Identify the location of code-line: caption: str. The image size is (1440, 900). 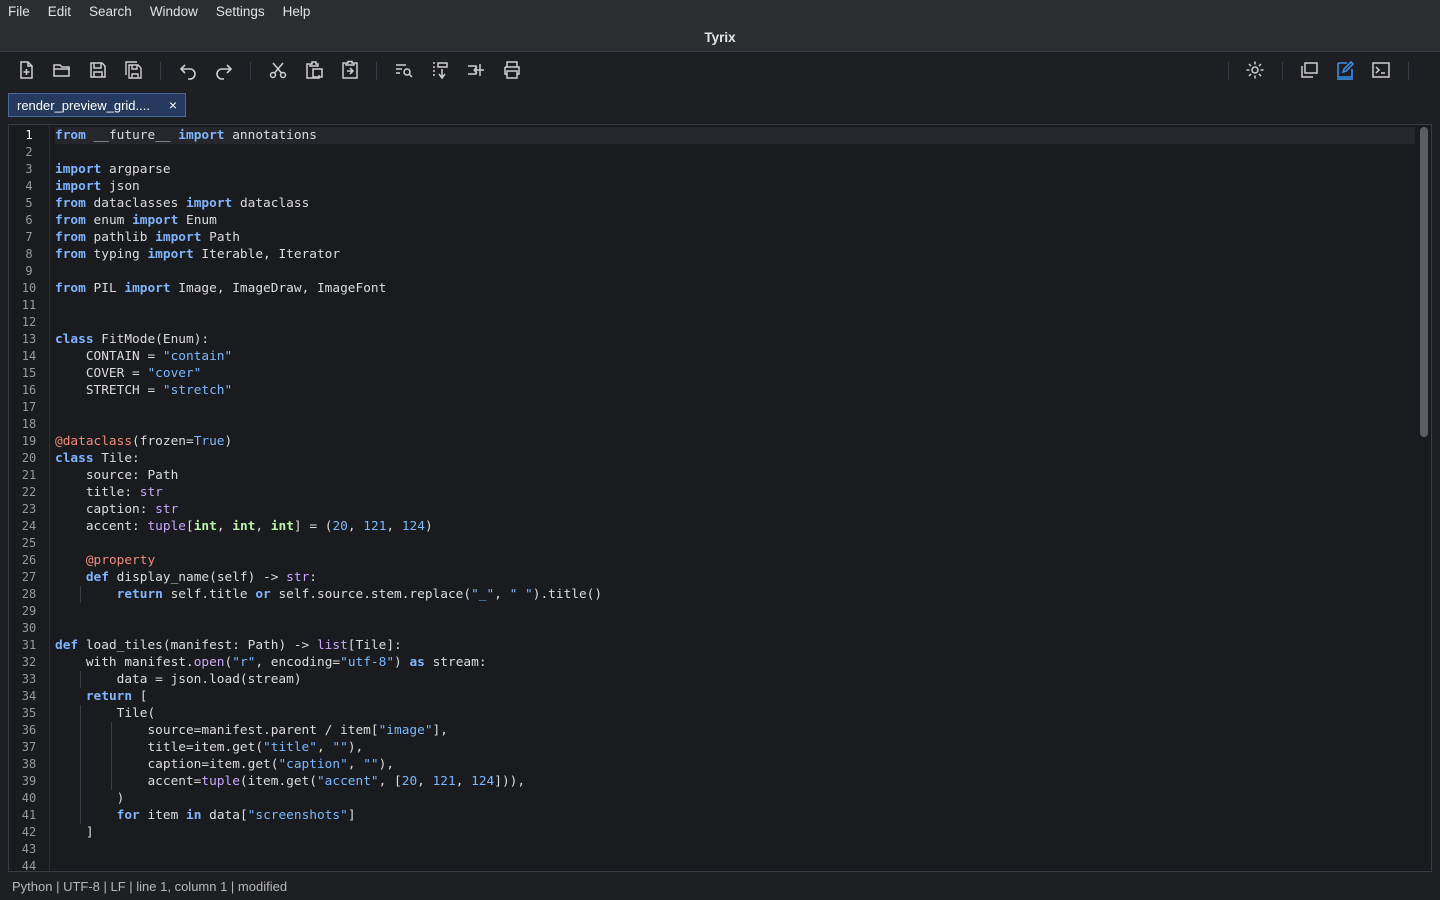
(735, 509).